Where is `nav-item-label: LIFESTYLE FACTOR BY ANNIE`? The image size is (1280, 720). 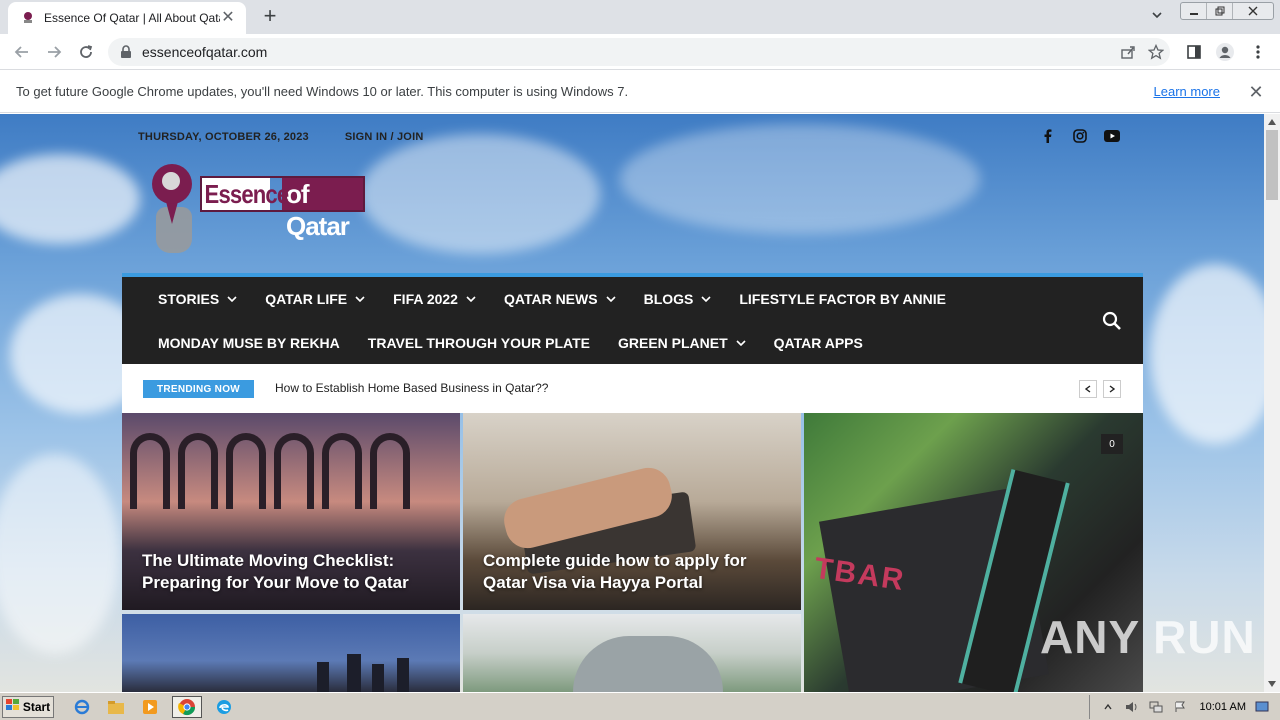 nav-item-label: LIFESTYLE FACTOR BY ANNIE is located at coordinates (843, 299).